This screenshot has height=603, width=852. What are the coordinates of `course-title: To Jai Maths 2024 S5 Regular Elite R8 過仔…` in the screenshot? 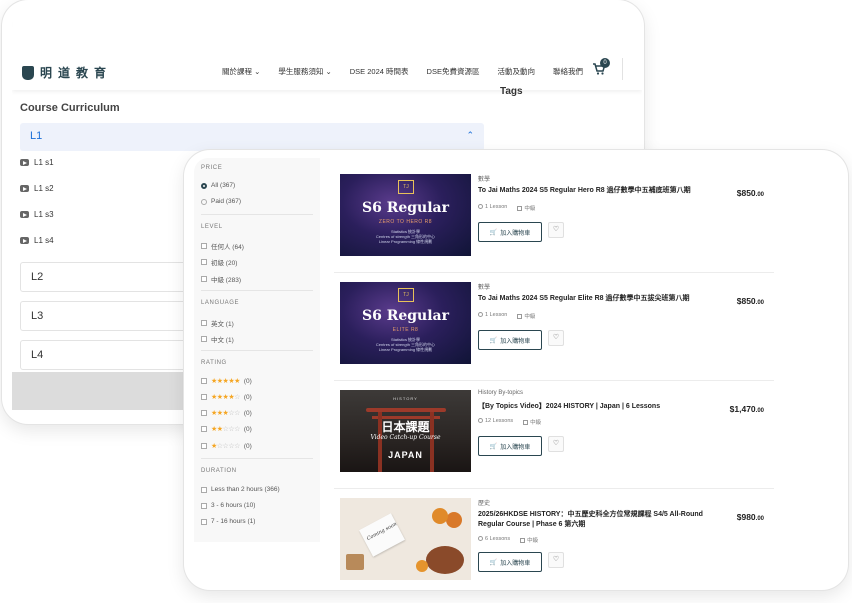 It's located at (596, 299).